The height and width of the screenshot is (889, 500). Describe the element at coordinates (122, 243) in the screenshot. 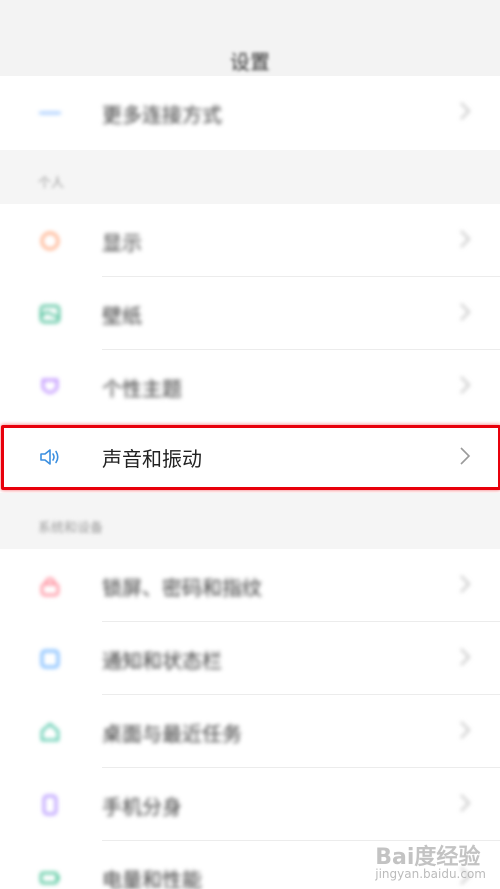

I see `settings-item-label: 显示` at that location.